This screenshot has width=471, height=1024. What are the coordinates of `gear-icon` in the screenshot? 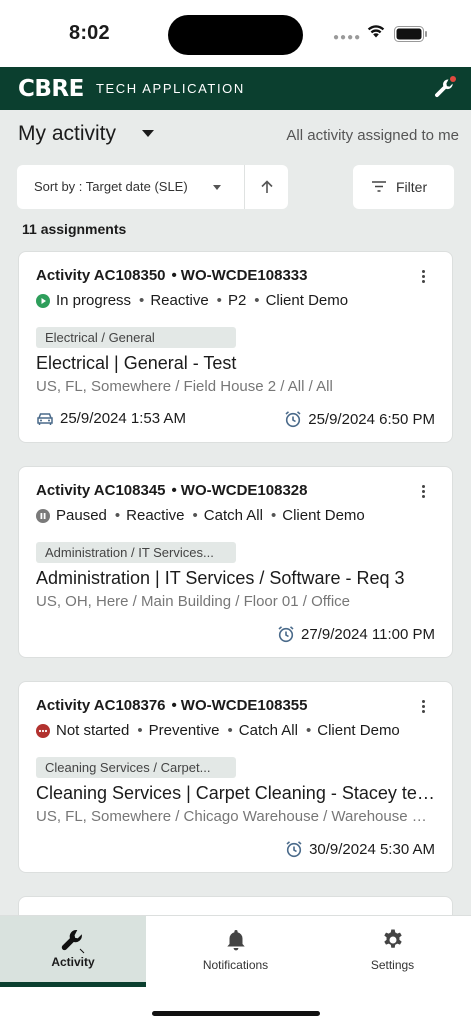 It's located at (392, 938).